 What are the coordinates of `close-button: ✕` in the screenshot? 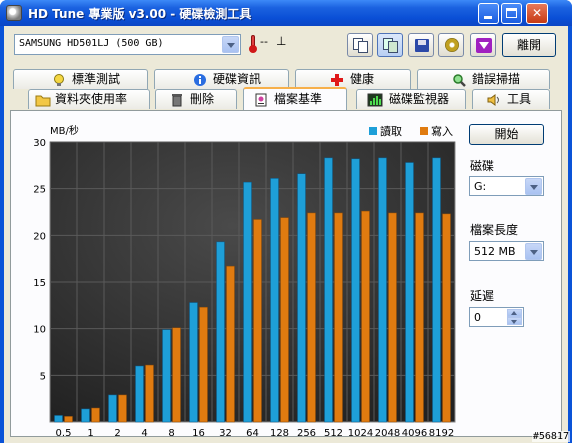 It's located at (537, 13).